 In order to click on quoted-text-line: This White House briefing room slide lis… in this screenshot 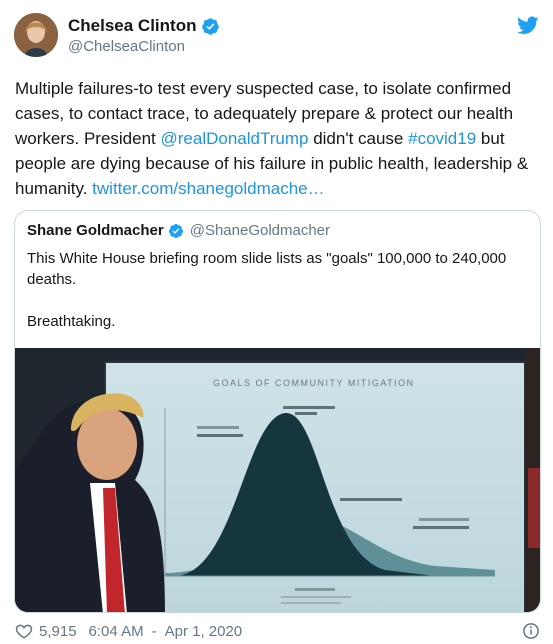, I will do `click(267, 269)`.